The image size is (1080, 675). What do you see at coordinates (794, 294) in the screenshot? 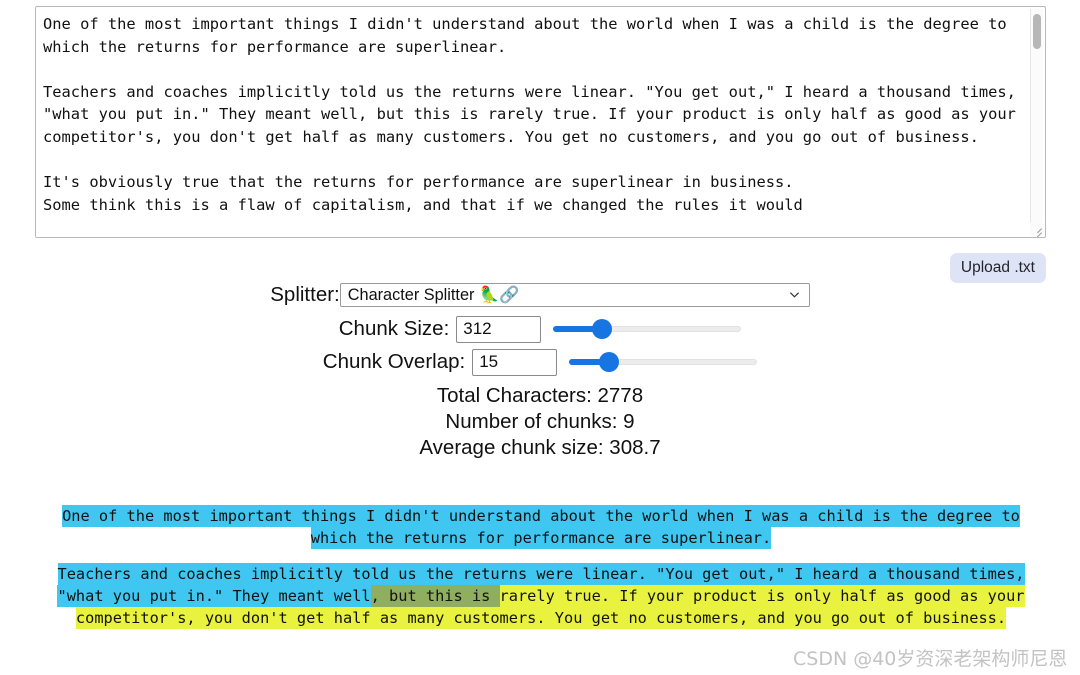
I see `chevron-down-icon` at bounding box center [794, 294].